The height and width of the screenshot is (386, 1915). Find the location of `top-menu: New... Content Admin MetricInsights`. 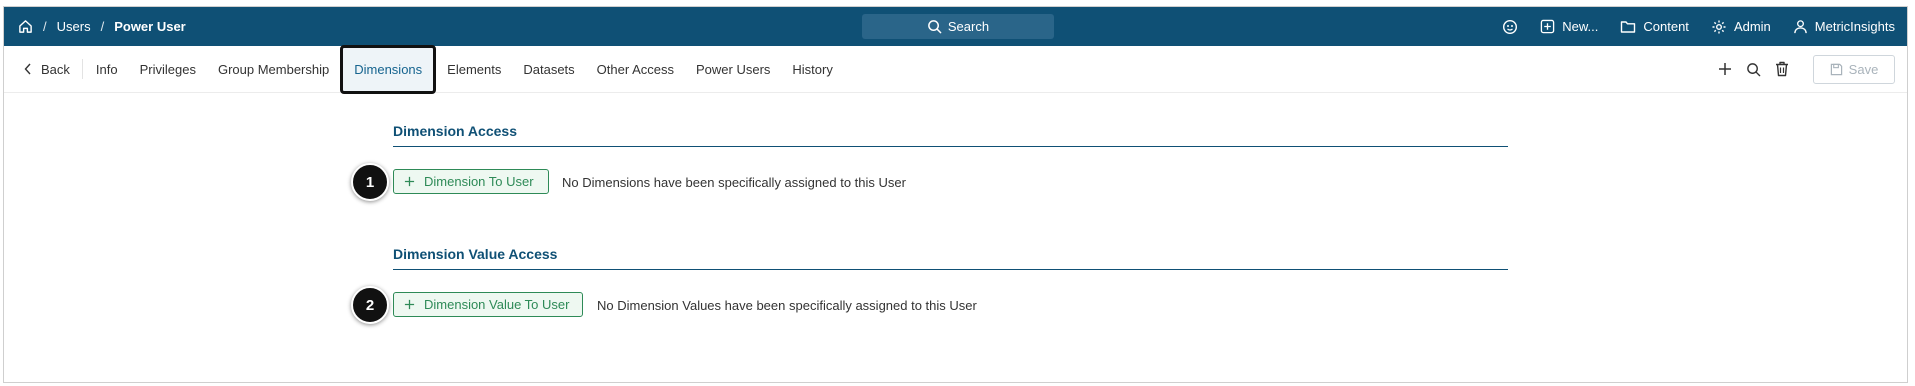

top-menu: New... Content Admin MetricInsights is located at coordinates (1698, 26).